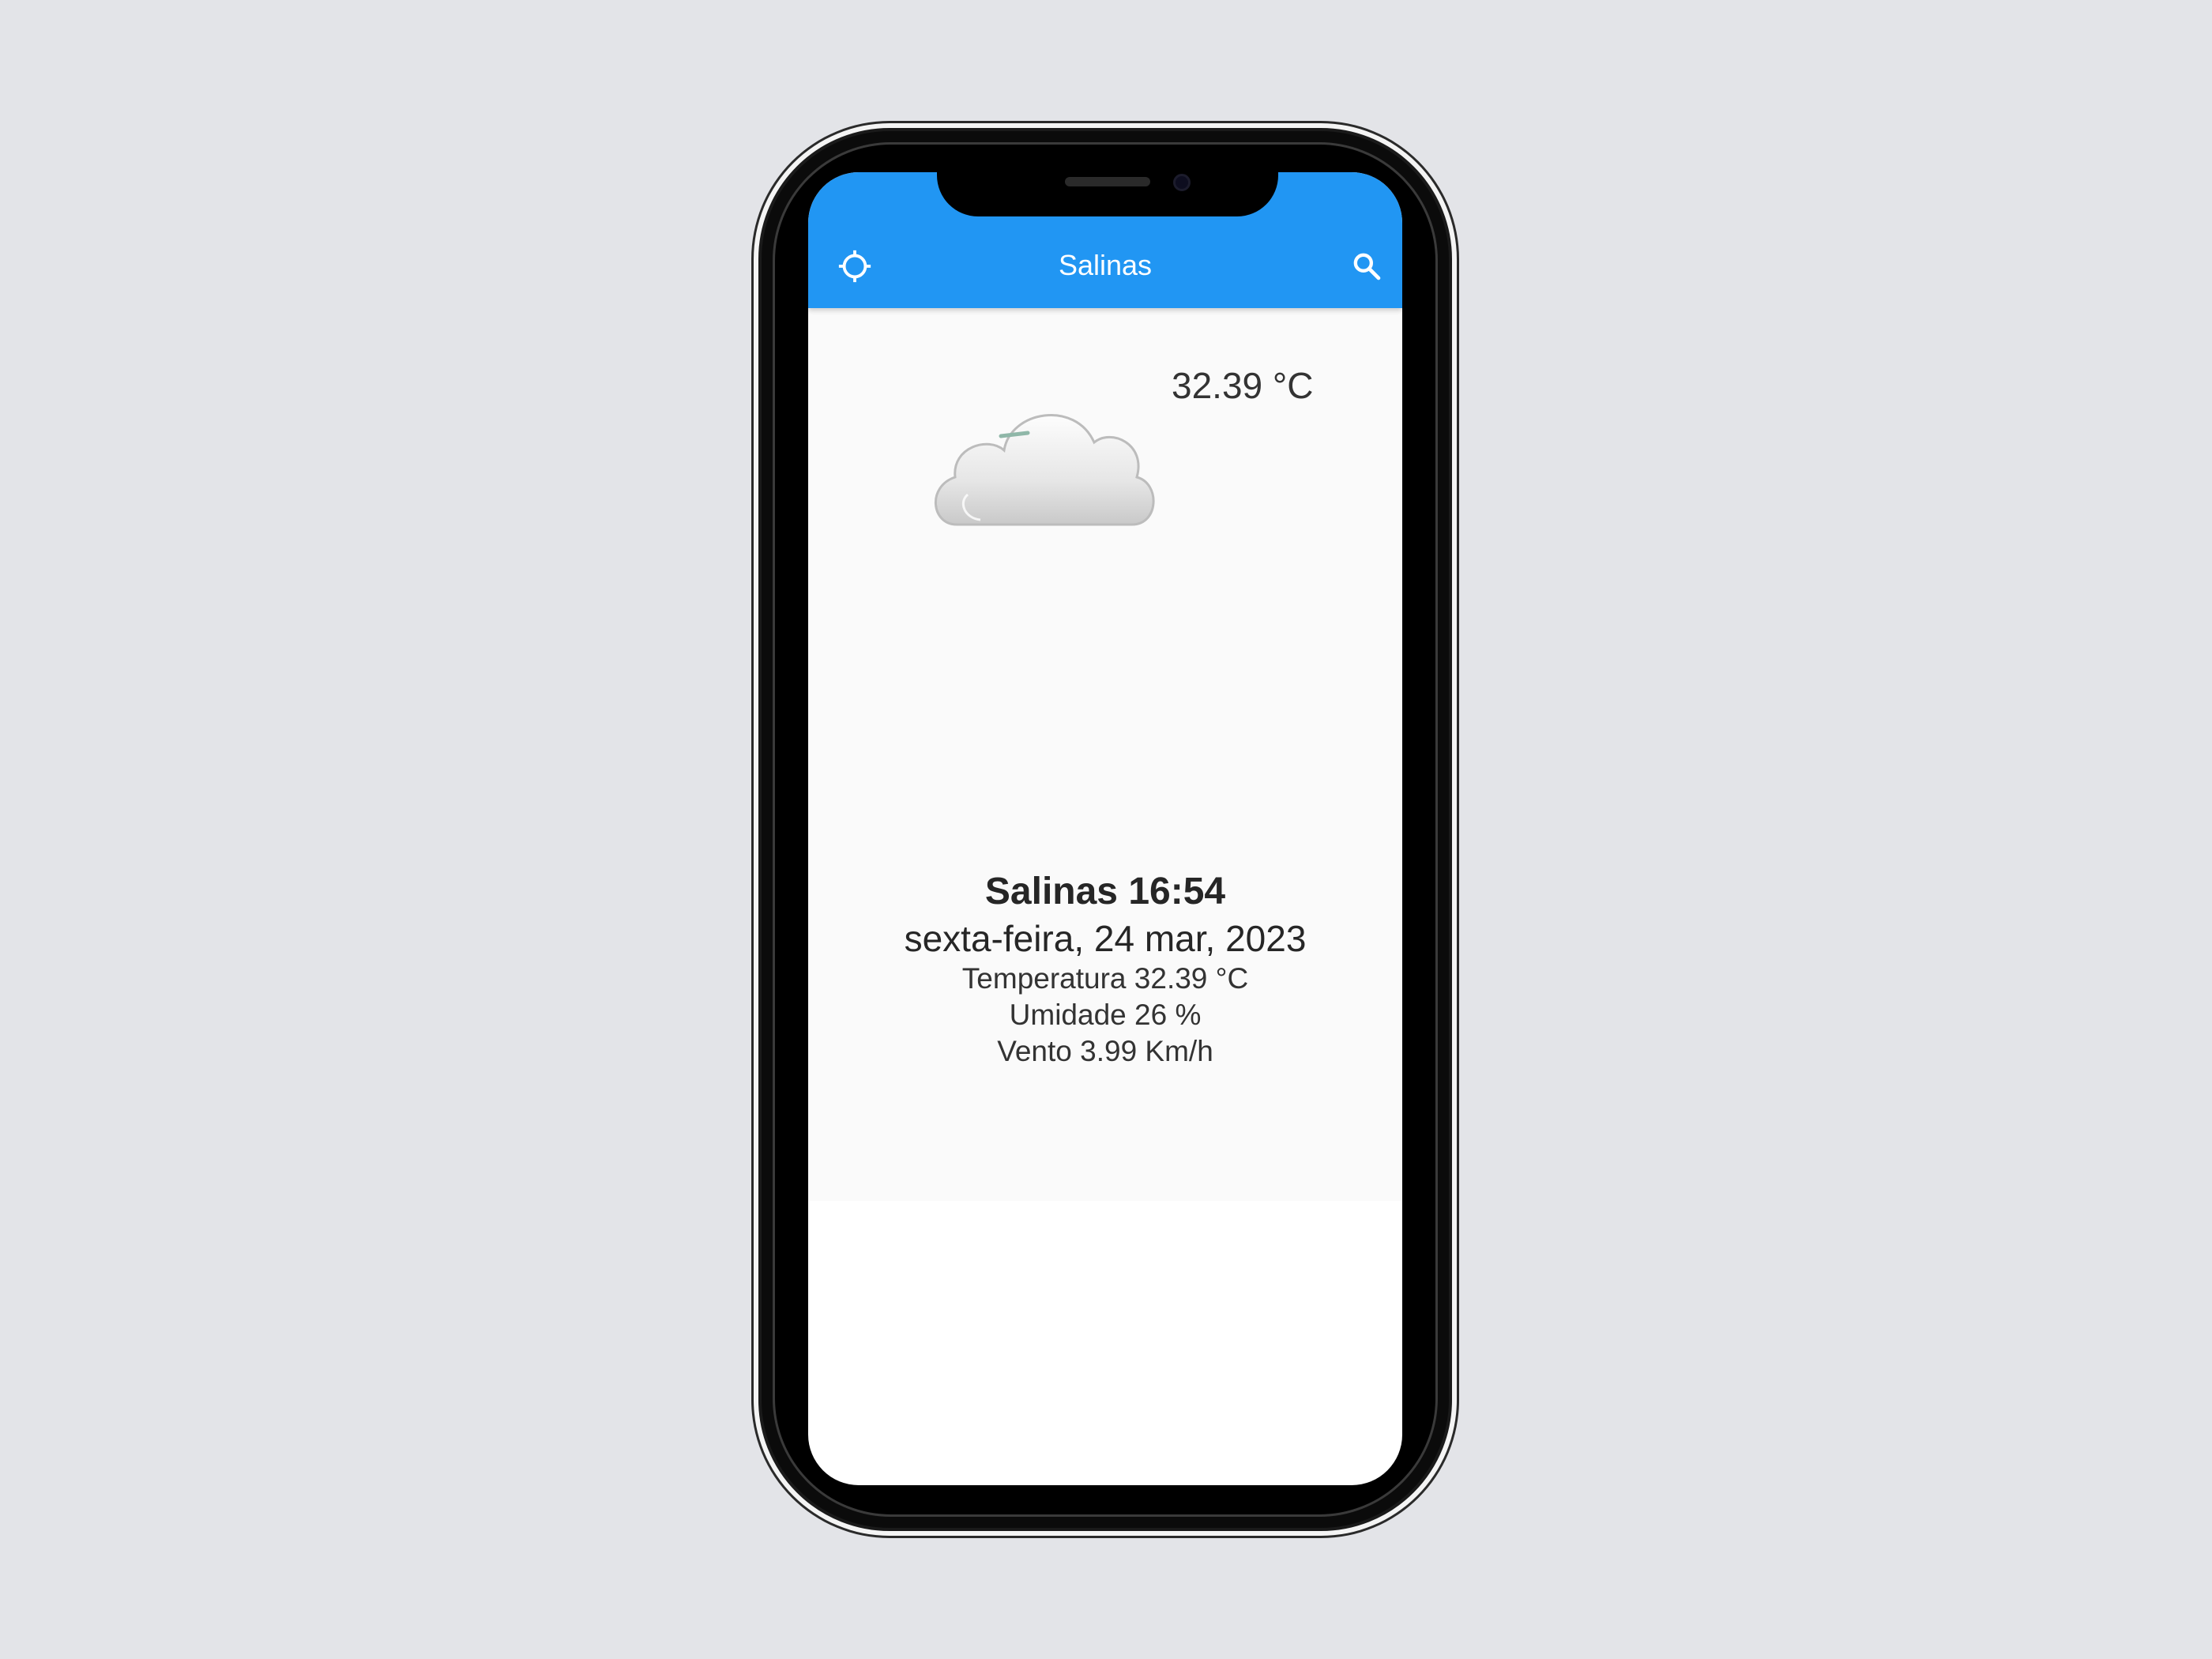 The height and width of the screenshot is (1659, 2212). I want to click on front-camera, so click(1182, 182).